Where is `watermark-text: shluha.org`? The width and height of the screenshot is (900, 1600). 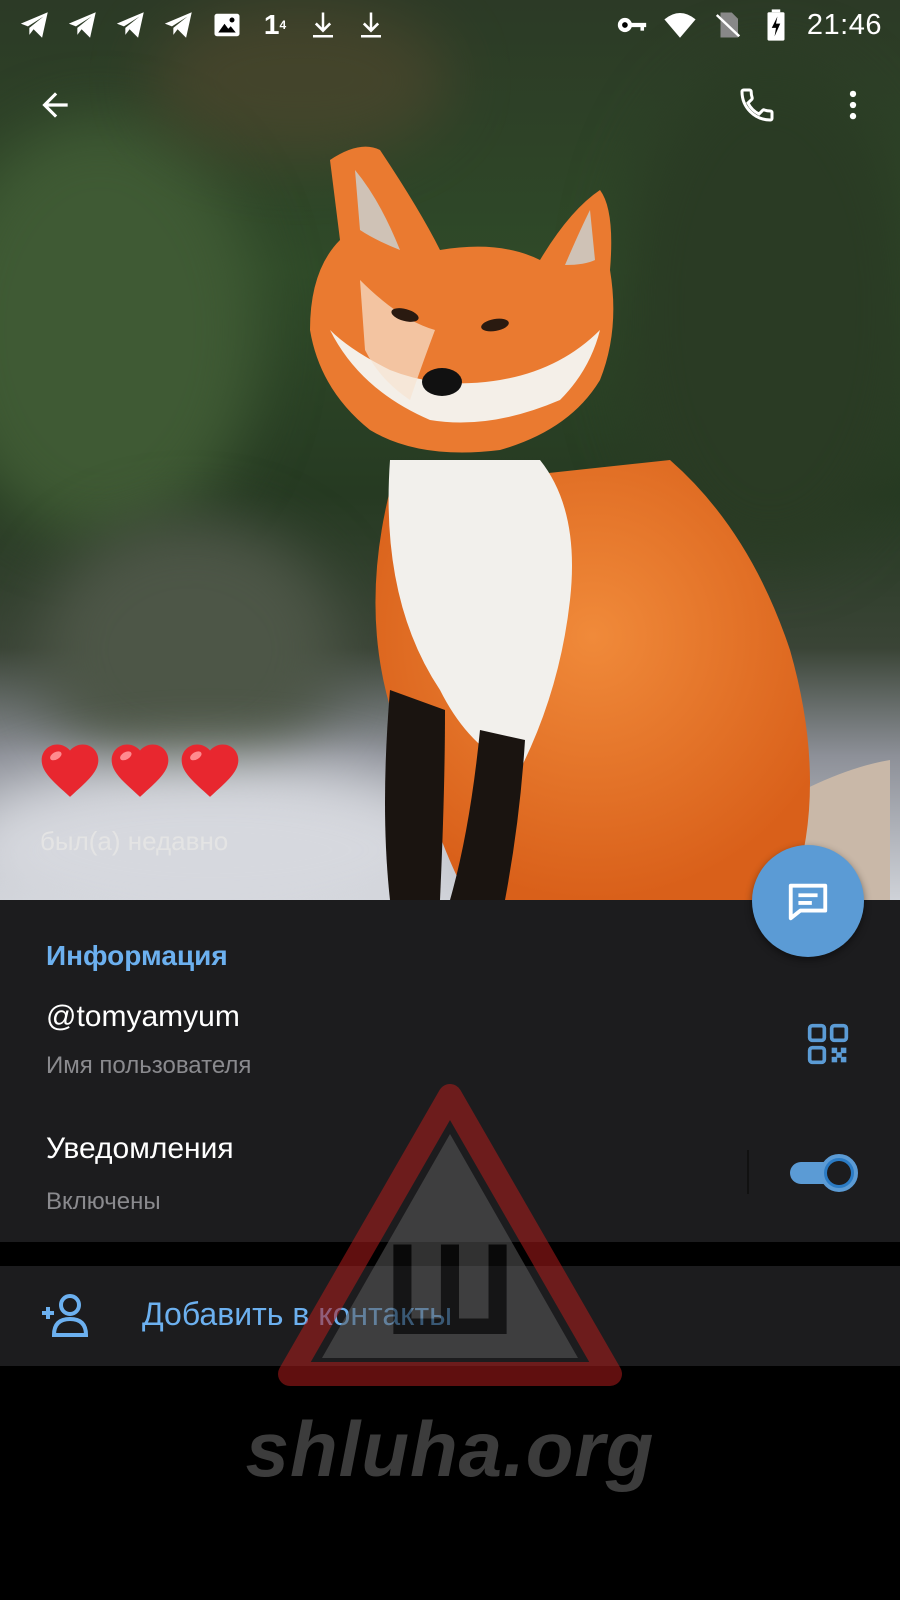 watermark-text: shluha.org is located at coordinates (450, 1449).